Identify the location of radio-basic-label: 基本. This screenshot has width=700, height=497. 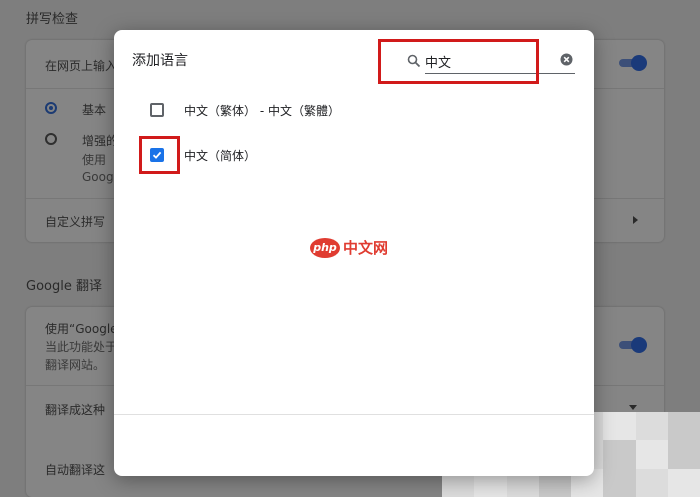
(94, 110).